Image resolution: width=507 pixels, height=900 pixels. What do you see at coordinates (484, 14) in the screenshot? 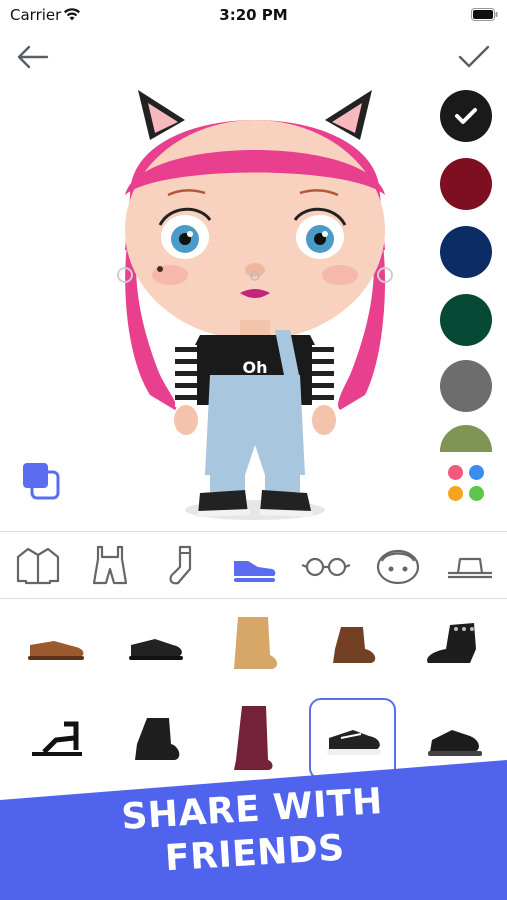
I see `battery-icon` at bounding box center [484, 14].